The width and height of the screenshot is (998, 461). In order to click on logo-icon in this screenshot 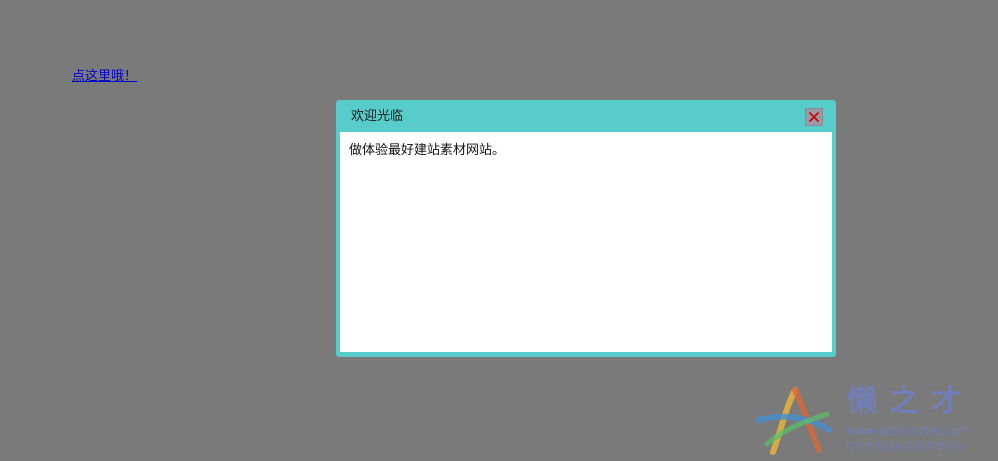, I will do `click(794, 421)`.